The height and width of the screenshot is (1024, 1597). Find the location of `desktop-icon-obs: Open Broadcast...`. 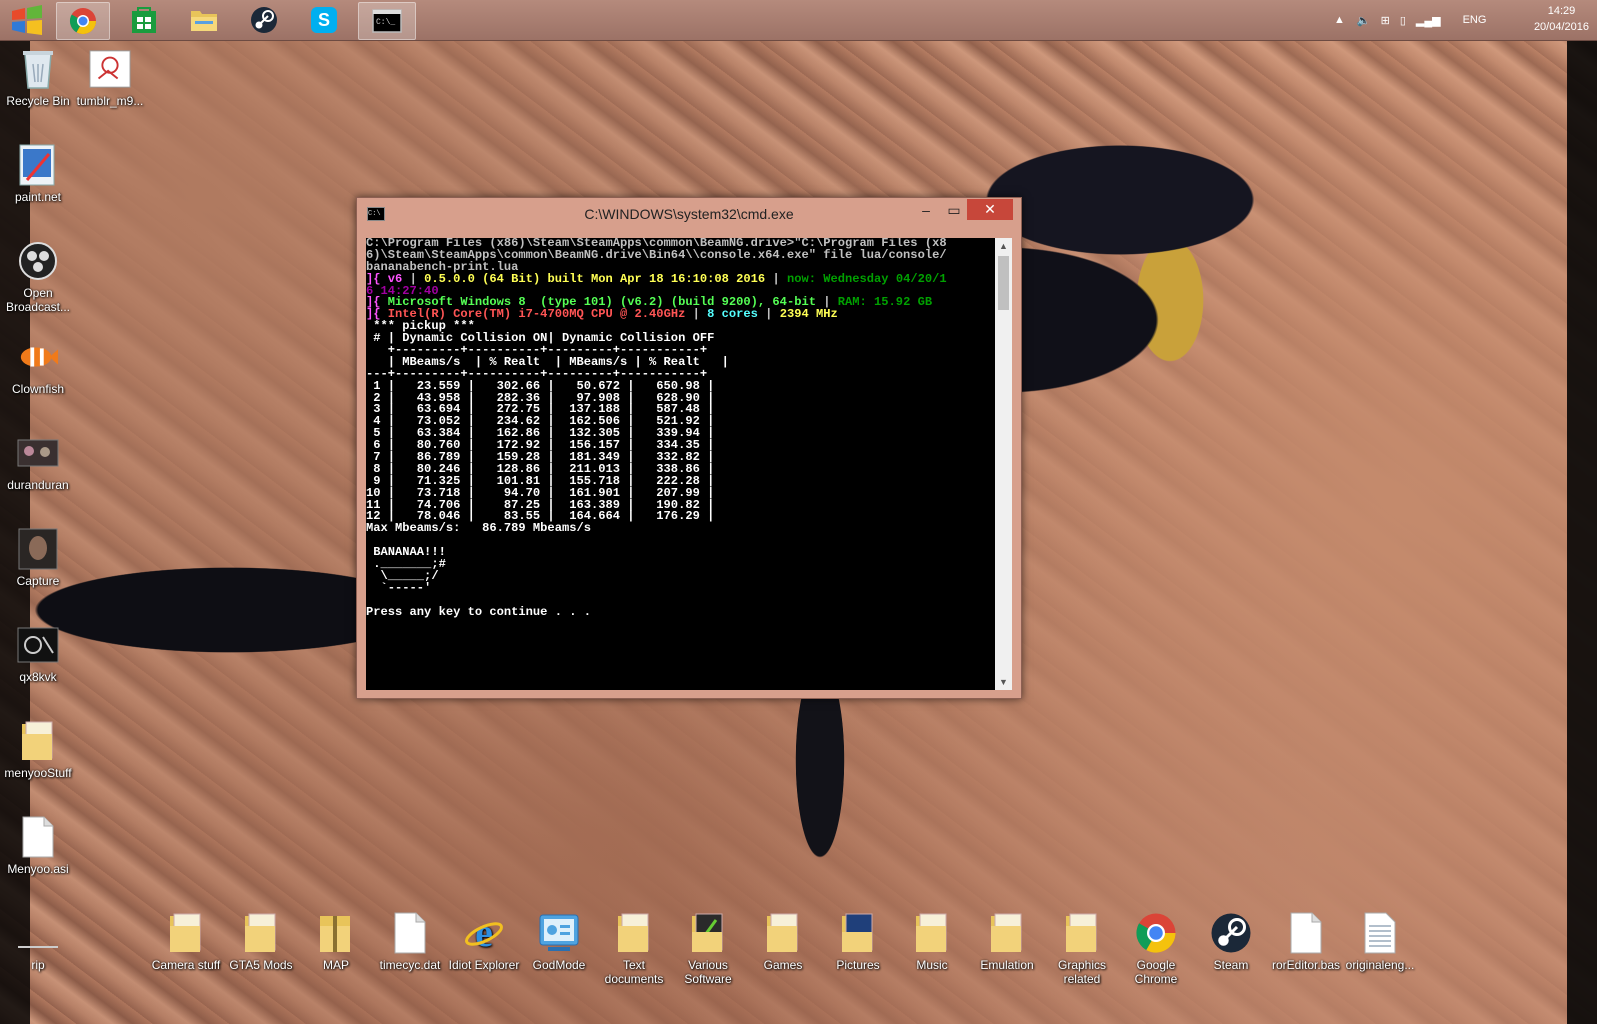

desktop-icon-obs: Open Broadcast... is located at coordinates (38, 277).